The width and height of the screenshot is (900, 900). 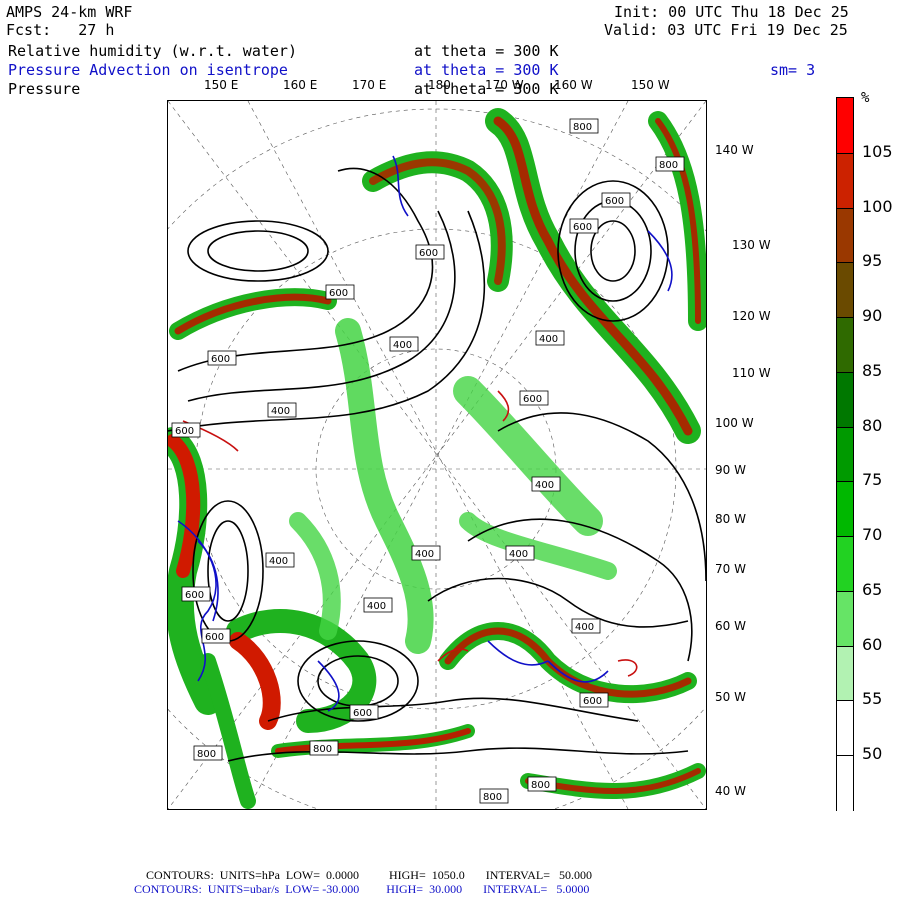 What do you see at coordinates (573, 85) in the screenshot?
I see `lon-label: 160 W` at bounding box center [573, 85].